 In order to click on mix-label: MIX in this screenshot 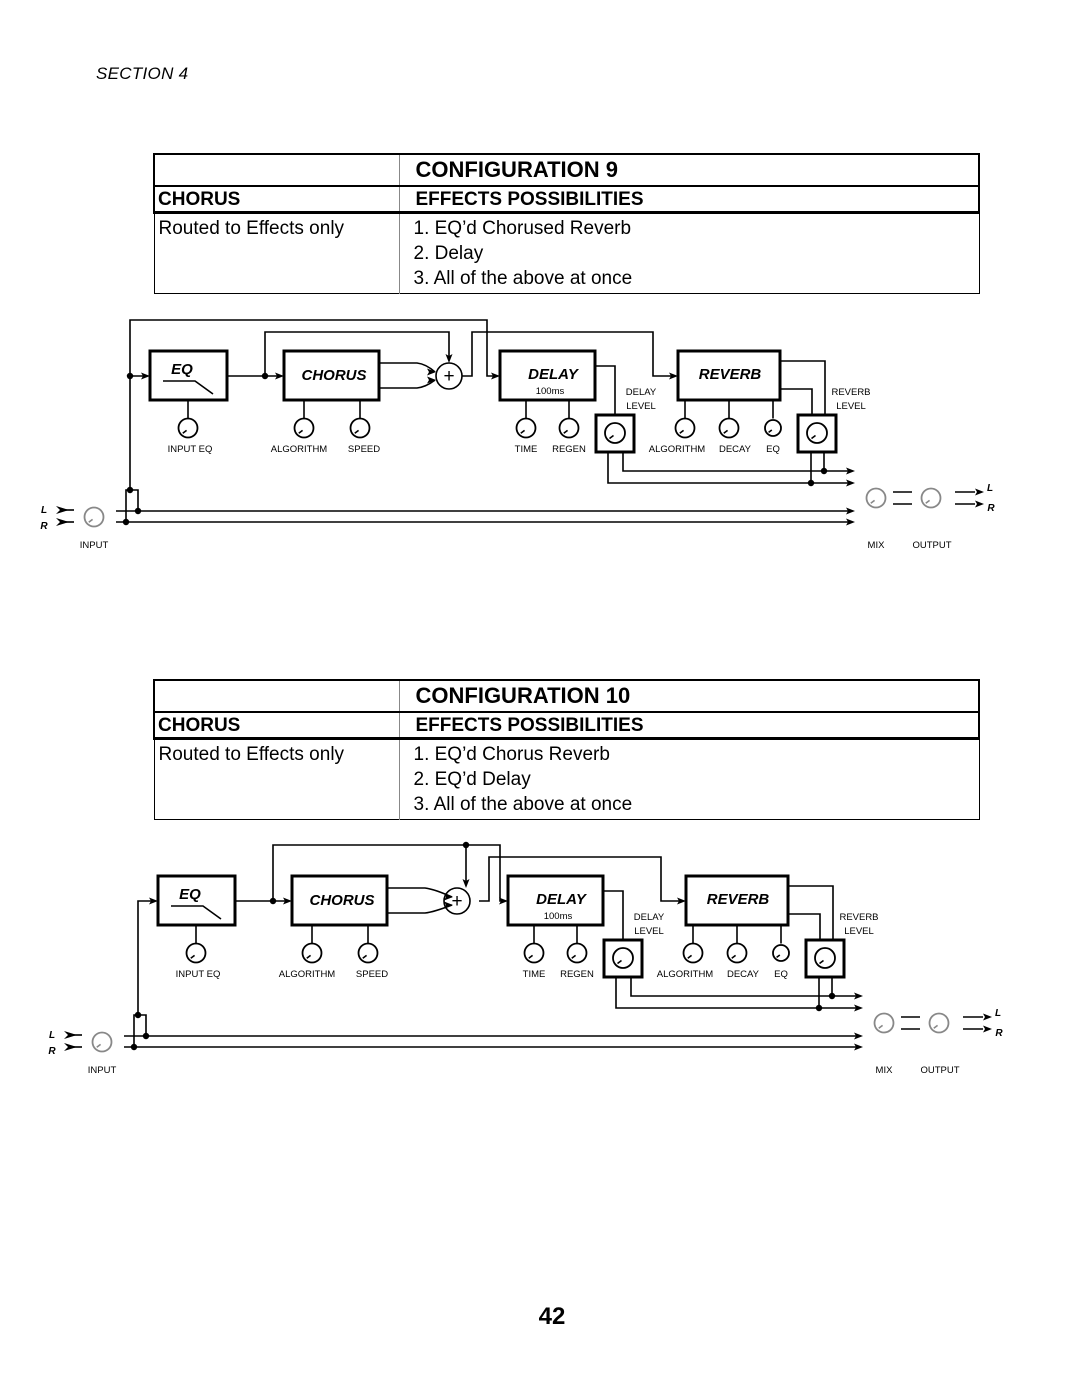, I will do `click(877, 545)`.